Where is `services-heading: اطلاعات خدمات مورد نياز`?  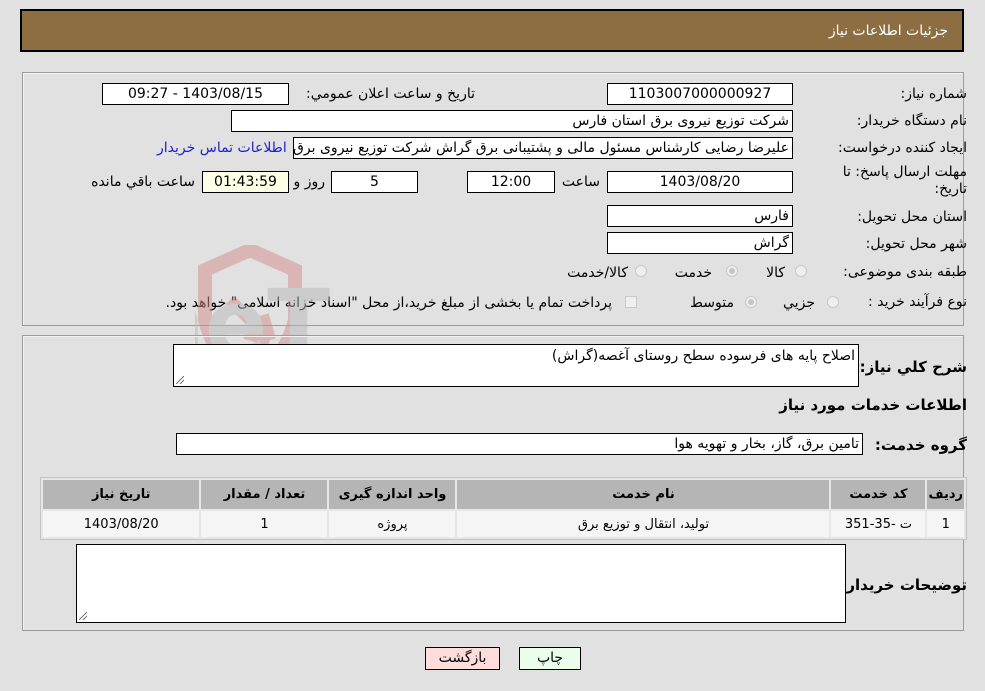
services-heading: اطلاعات خدمات مورد نياز is located at coordinates (873, 405).